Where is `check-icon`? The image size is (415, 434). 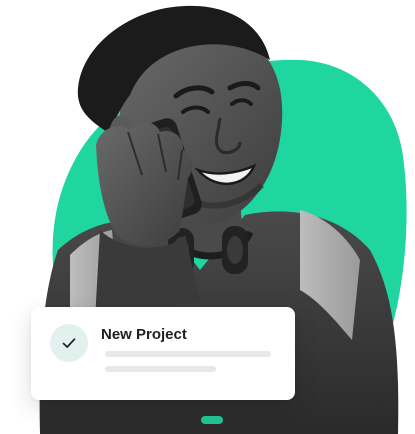
check-icon is located at coordinates (69, 343).